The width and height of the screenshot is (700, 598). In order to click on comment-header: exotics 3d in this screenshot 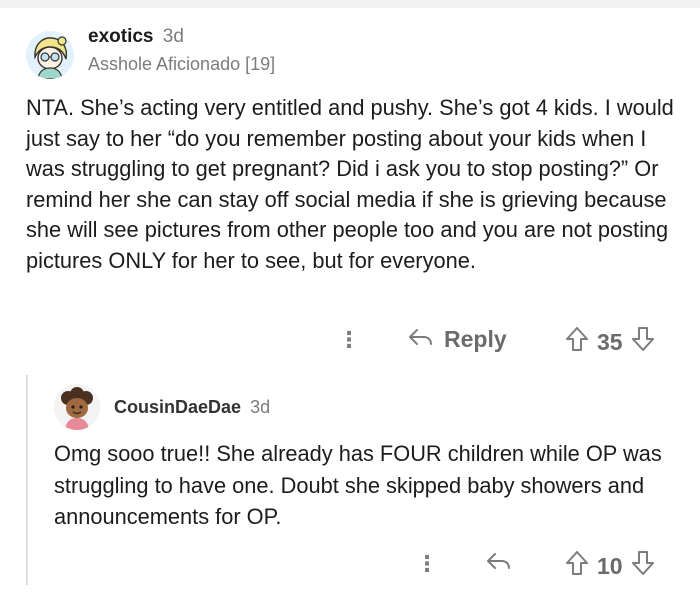, I will do `click(136, 37)`.